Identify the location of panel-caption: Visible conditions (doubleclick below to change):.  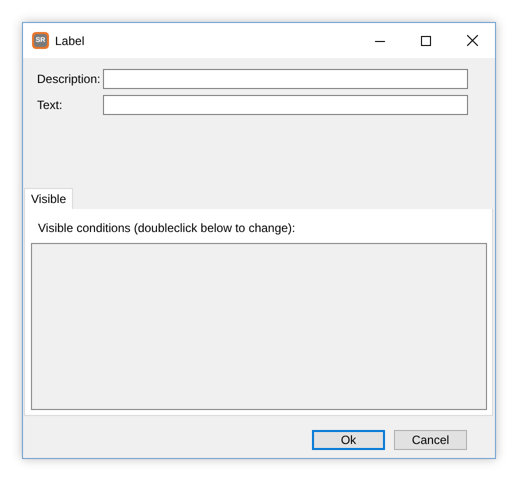
(167, 228).